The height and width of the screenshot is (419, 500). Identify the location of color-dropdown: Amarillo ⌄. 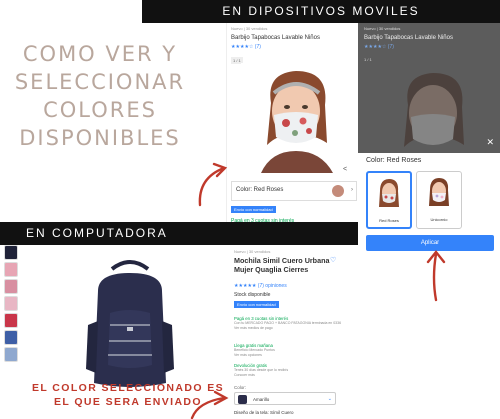
(285, 398).